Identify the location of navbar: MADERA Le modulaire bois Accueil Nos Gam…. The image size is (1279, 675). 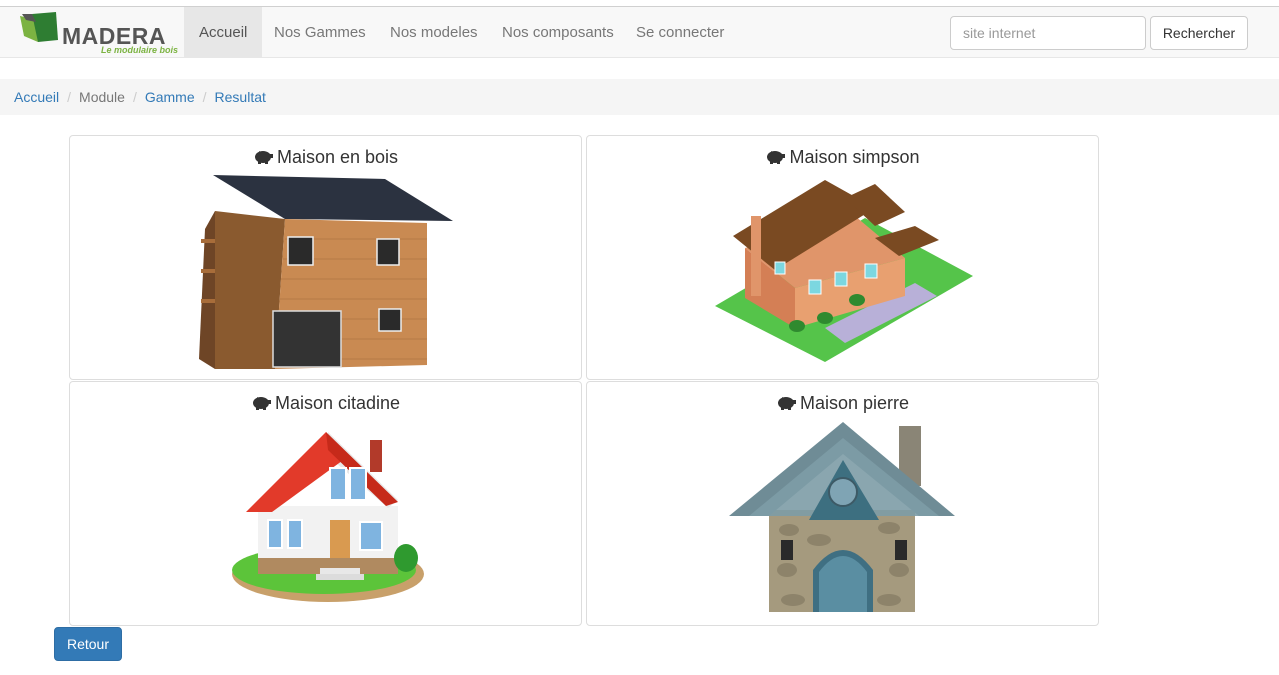
(639, 32).